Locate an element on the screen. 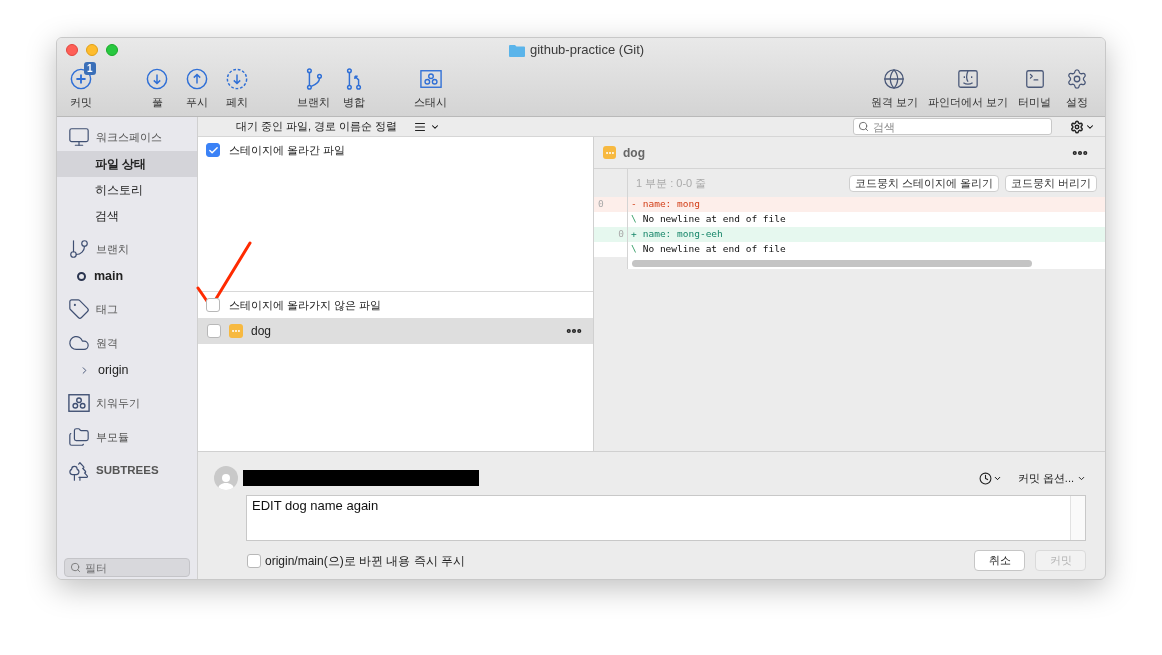  settings-icon is located at coordinates (1077, 79).